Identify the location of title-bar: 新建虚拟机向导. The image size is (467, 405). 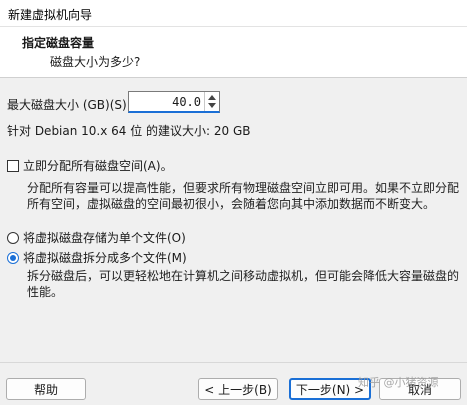
(233, 13).